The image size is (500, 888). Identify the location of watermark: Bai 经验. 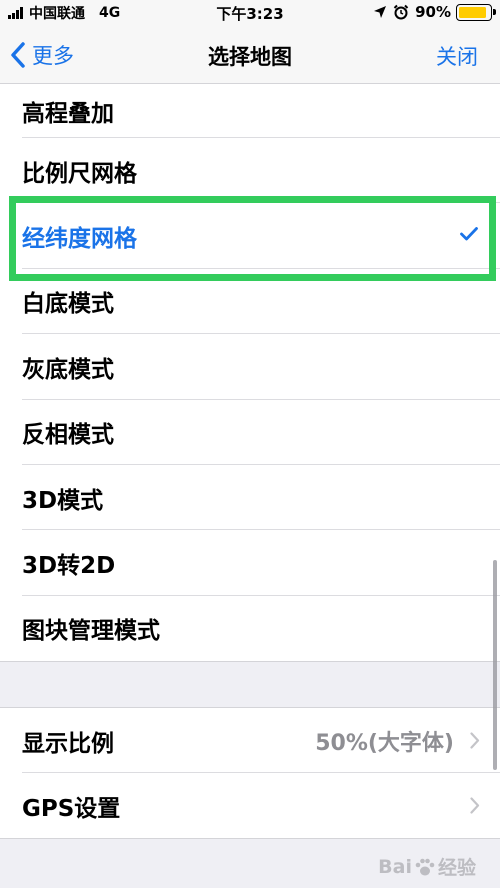
(427, 866).